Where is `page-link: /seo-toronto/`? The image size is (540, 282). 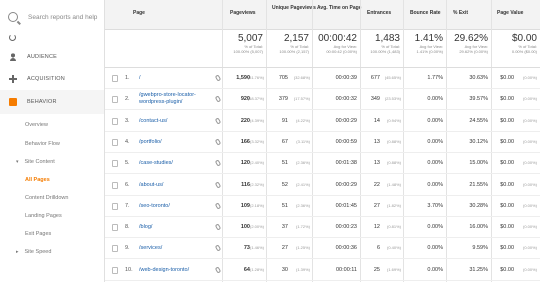 page-link: /seo-toronto/ is located at coordinates (154, 206).